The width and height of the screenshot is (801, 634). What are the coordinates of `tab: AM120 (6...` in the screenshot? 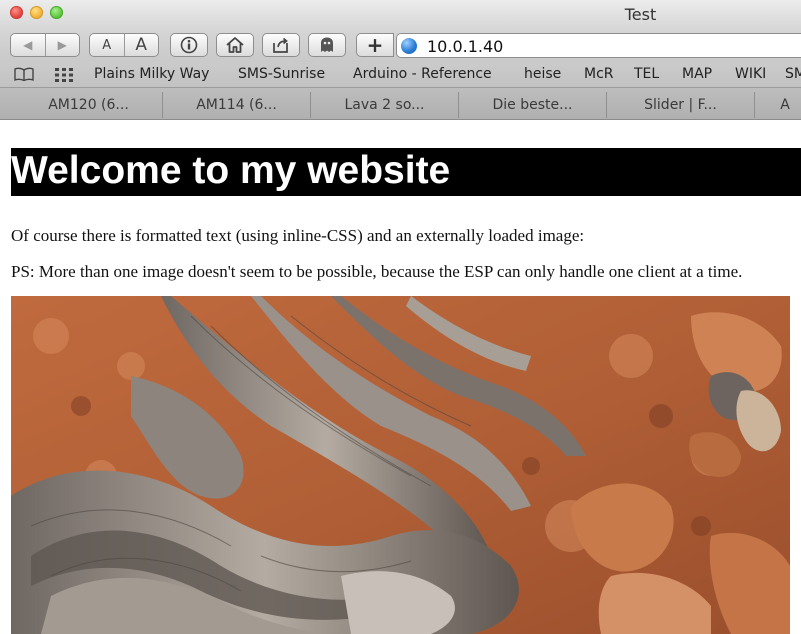 It's located at (89, 105).